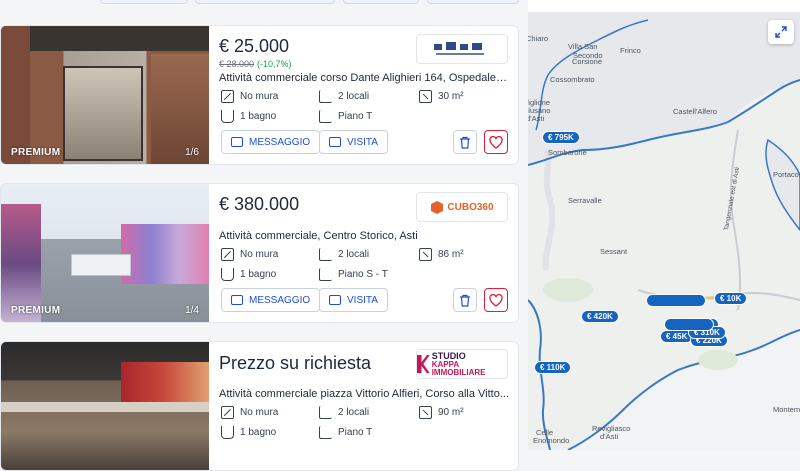 This screenshot has width=800, height=471. I want to click on listing-price: € 380.000, so click(259, 204).